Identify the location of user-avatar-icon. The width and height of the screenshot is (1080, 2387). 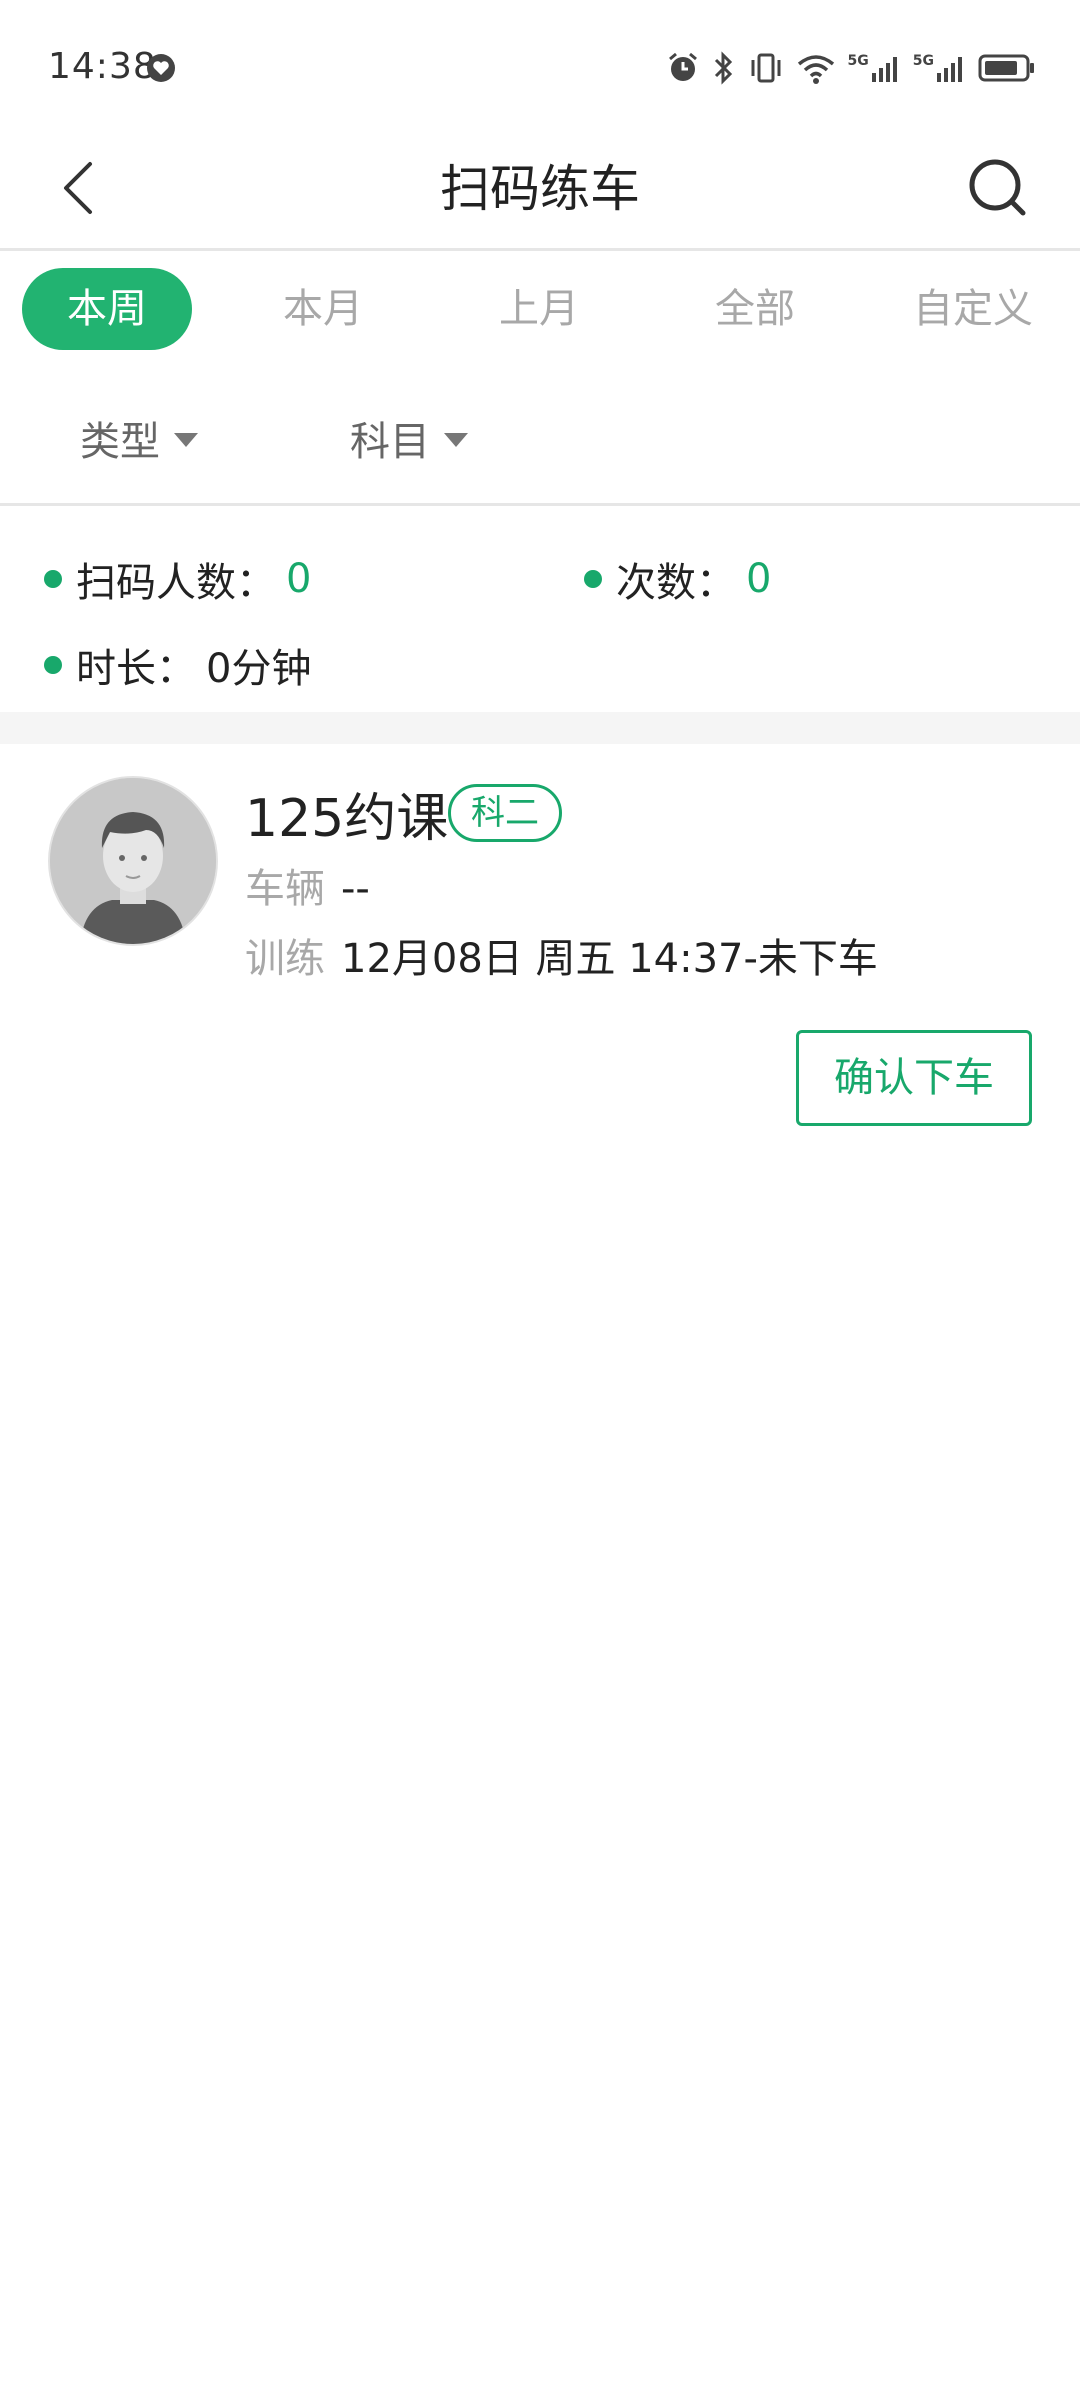
(133, 861).